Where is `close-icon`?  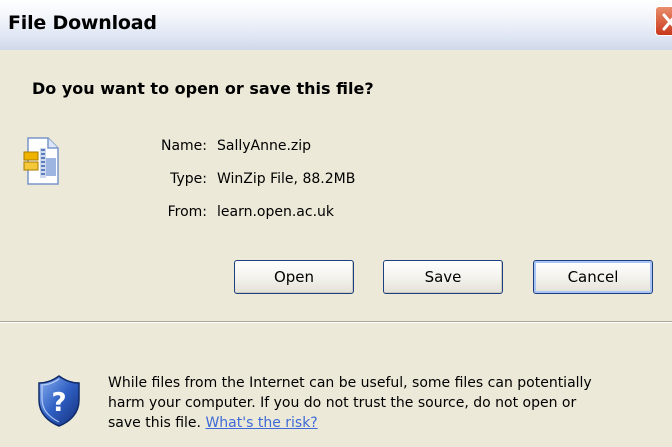
close-icon is located at coordinates (667, 22).